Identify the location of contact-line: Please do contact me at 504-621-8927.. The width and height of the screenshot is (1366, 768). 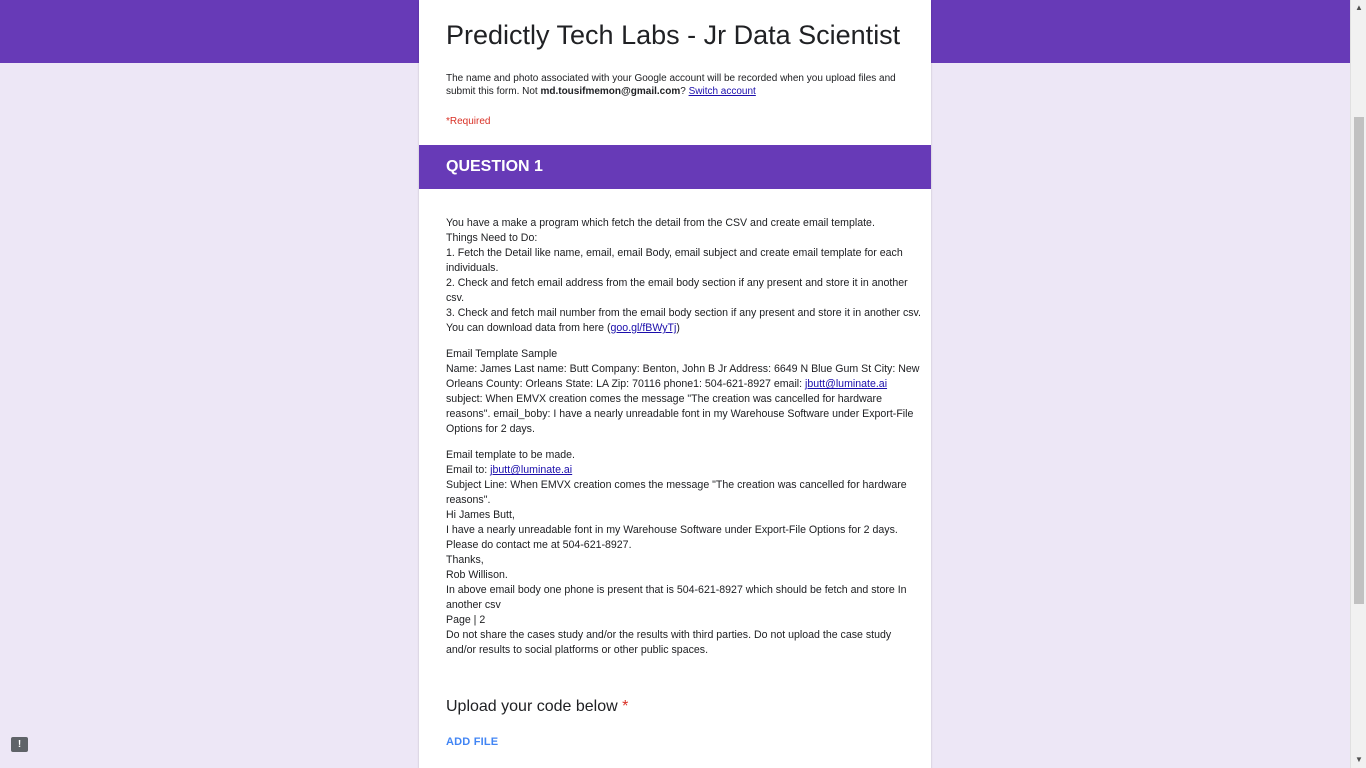
(539, 545).